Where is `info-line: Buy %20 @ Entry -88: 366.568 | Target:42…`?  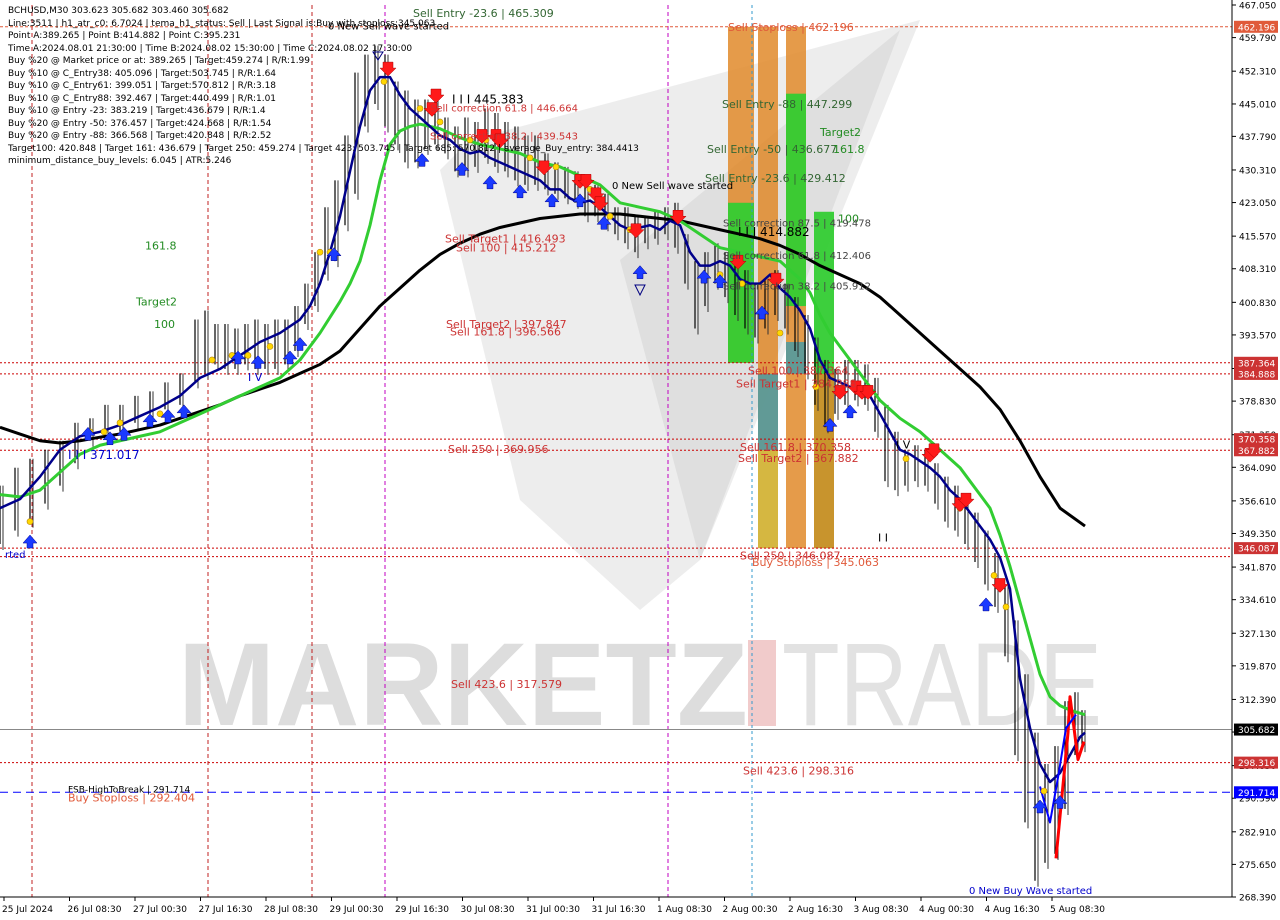
info-line: Buy %20 @ Entry -88: 366.568 | Target:42… is located at coordinates (140, 136).